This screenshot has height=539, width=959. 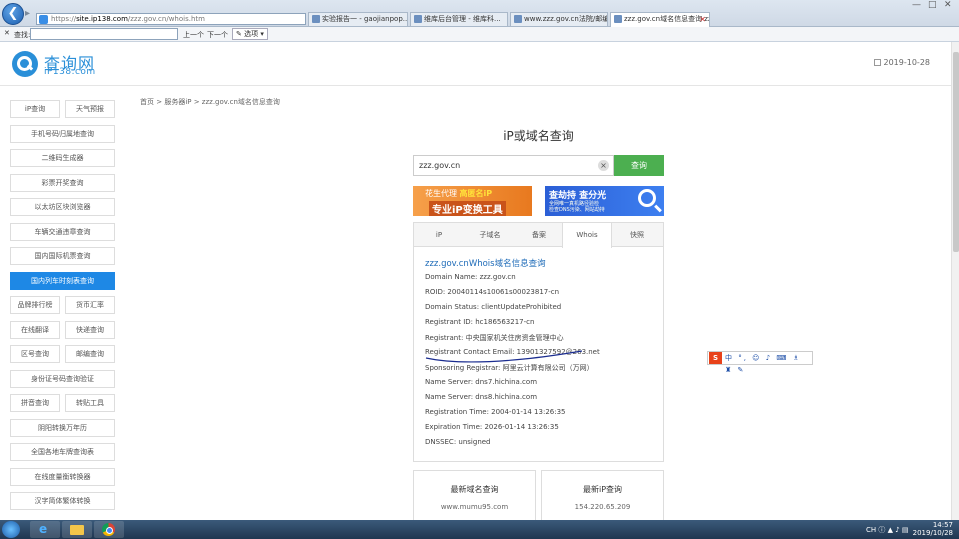 I want to click on whois-line: Registrant: 中央国家机关住房资金管理中心, so click(x=494, y=338).